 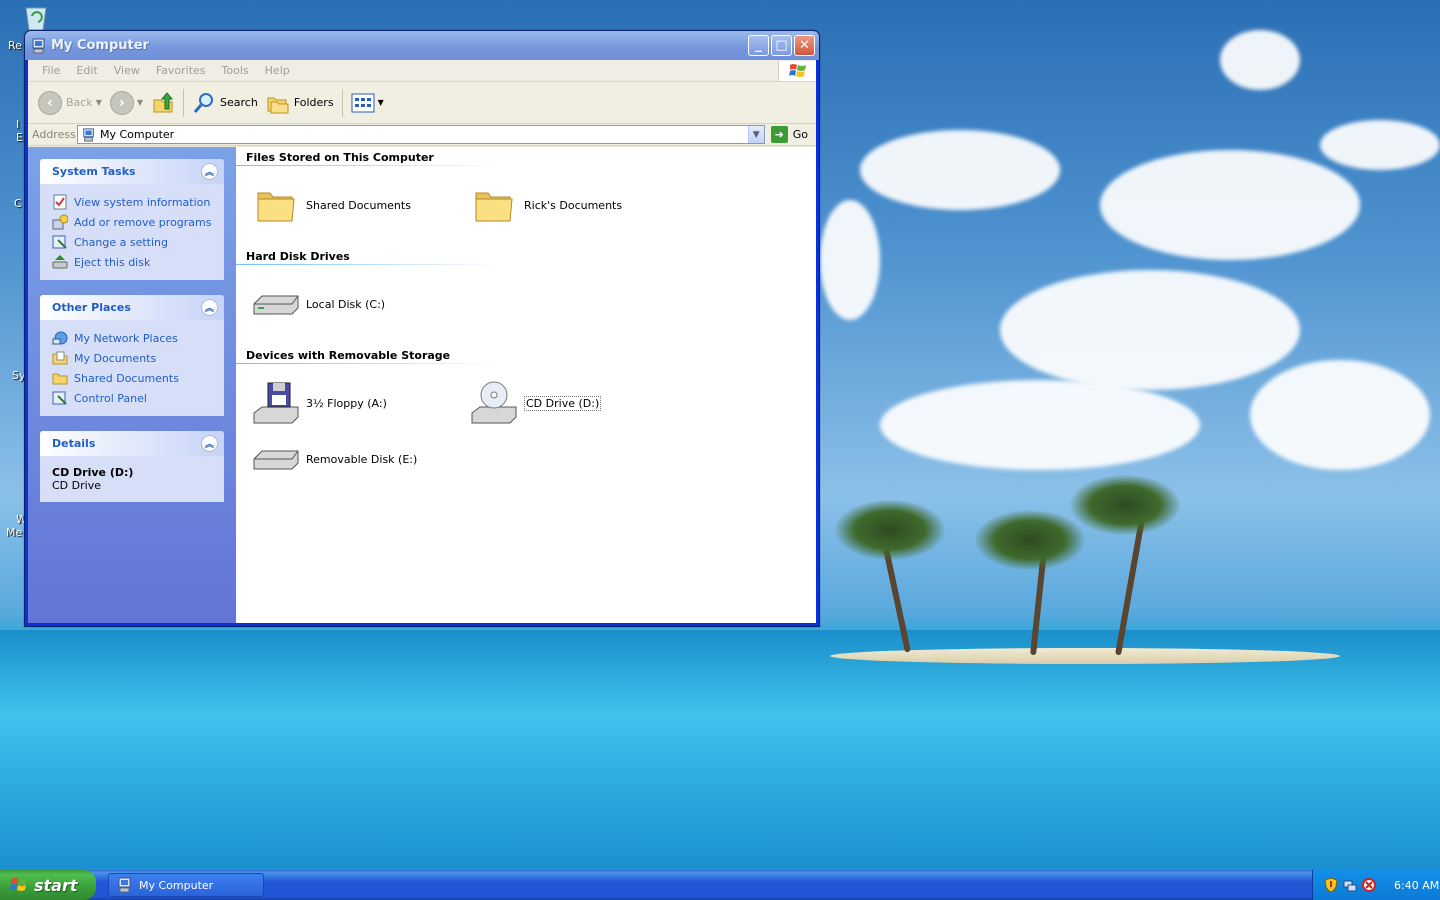 I want to click on item-ricks-documents: Rick's Documents, so click(x=575, y=205).